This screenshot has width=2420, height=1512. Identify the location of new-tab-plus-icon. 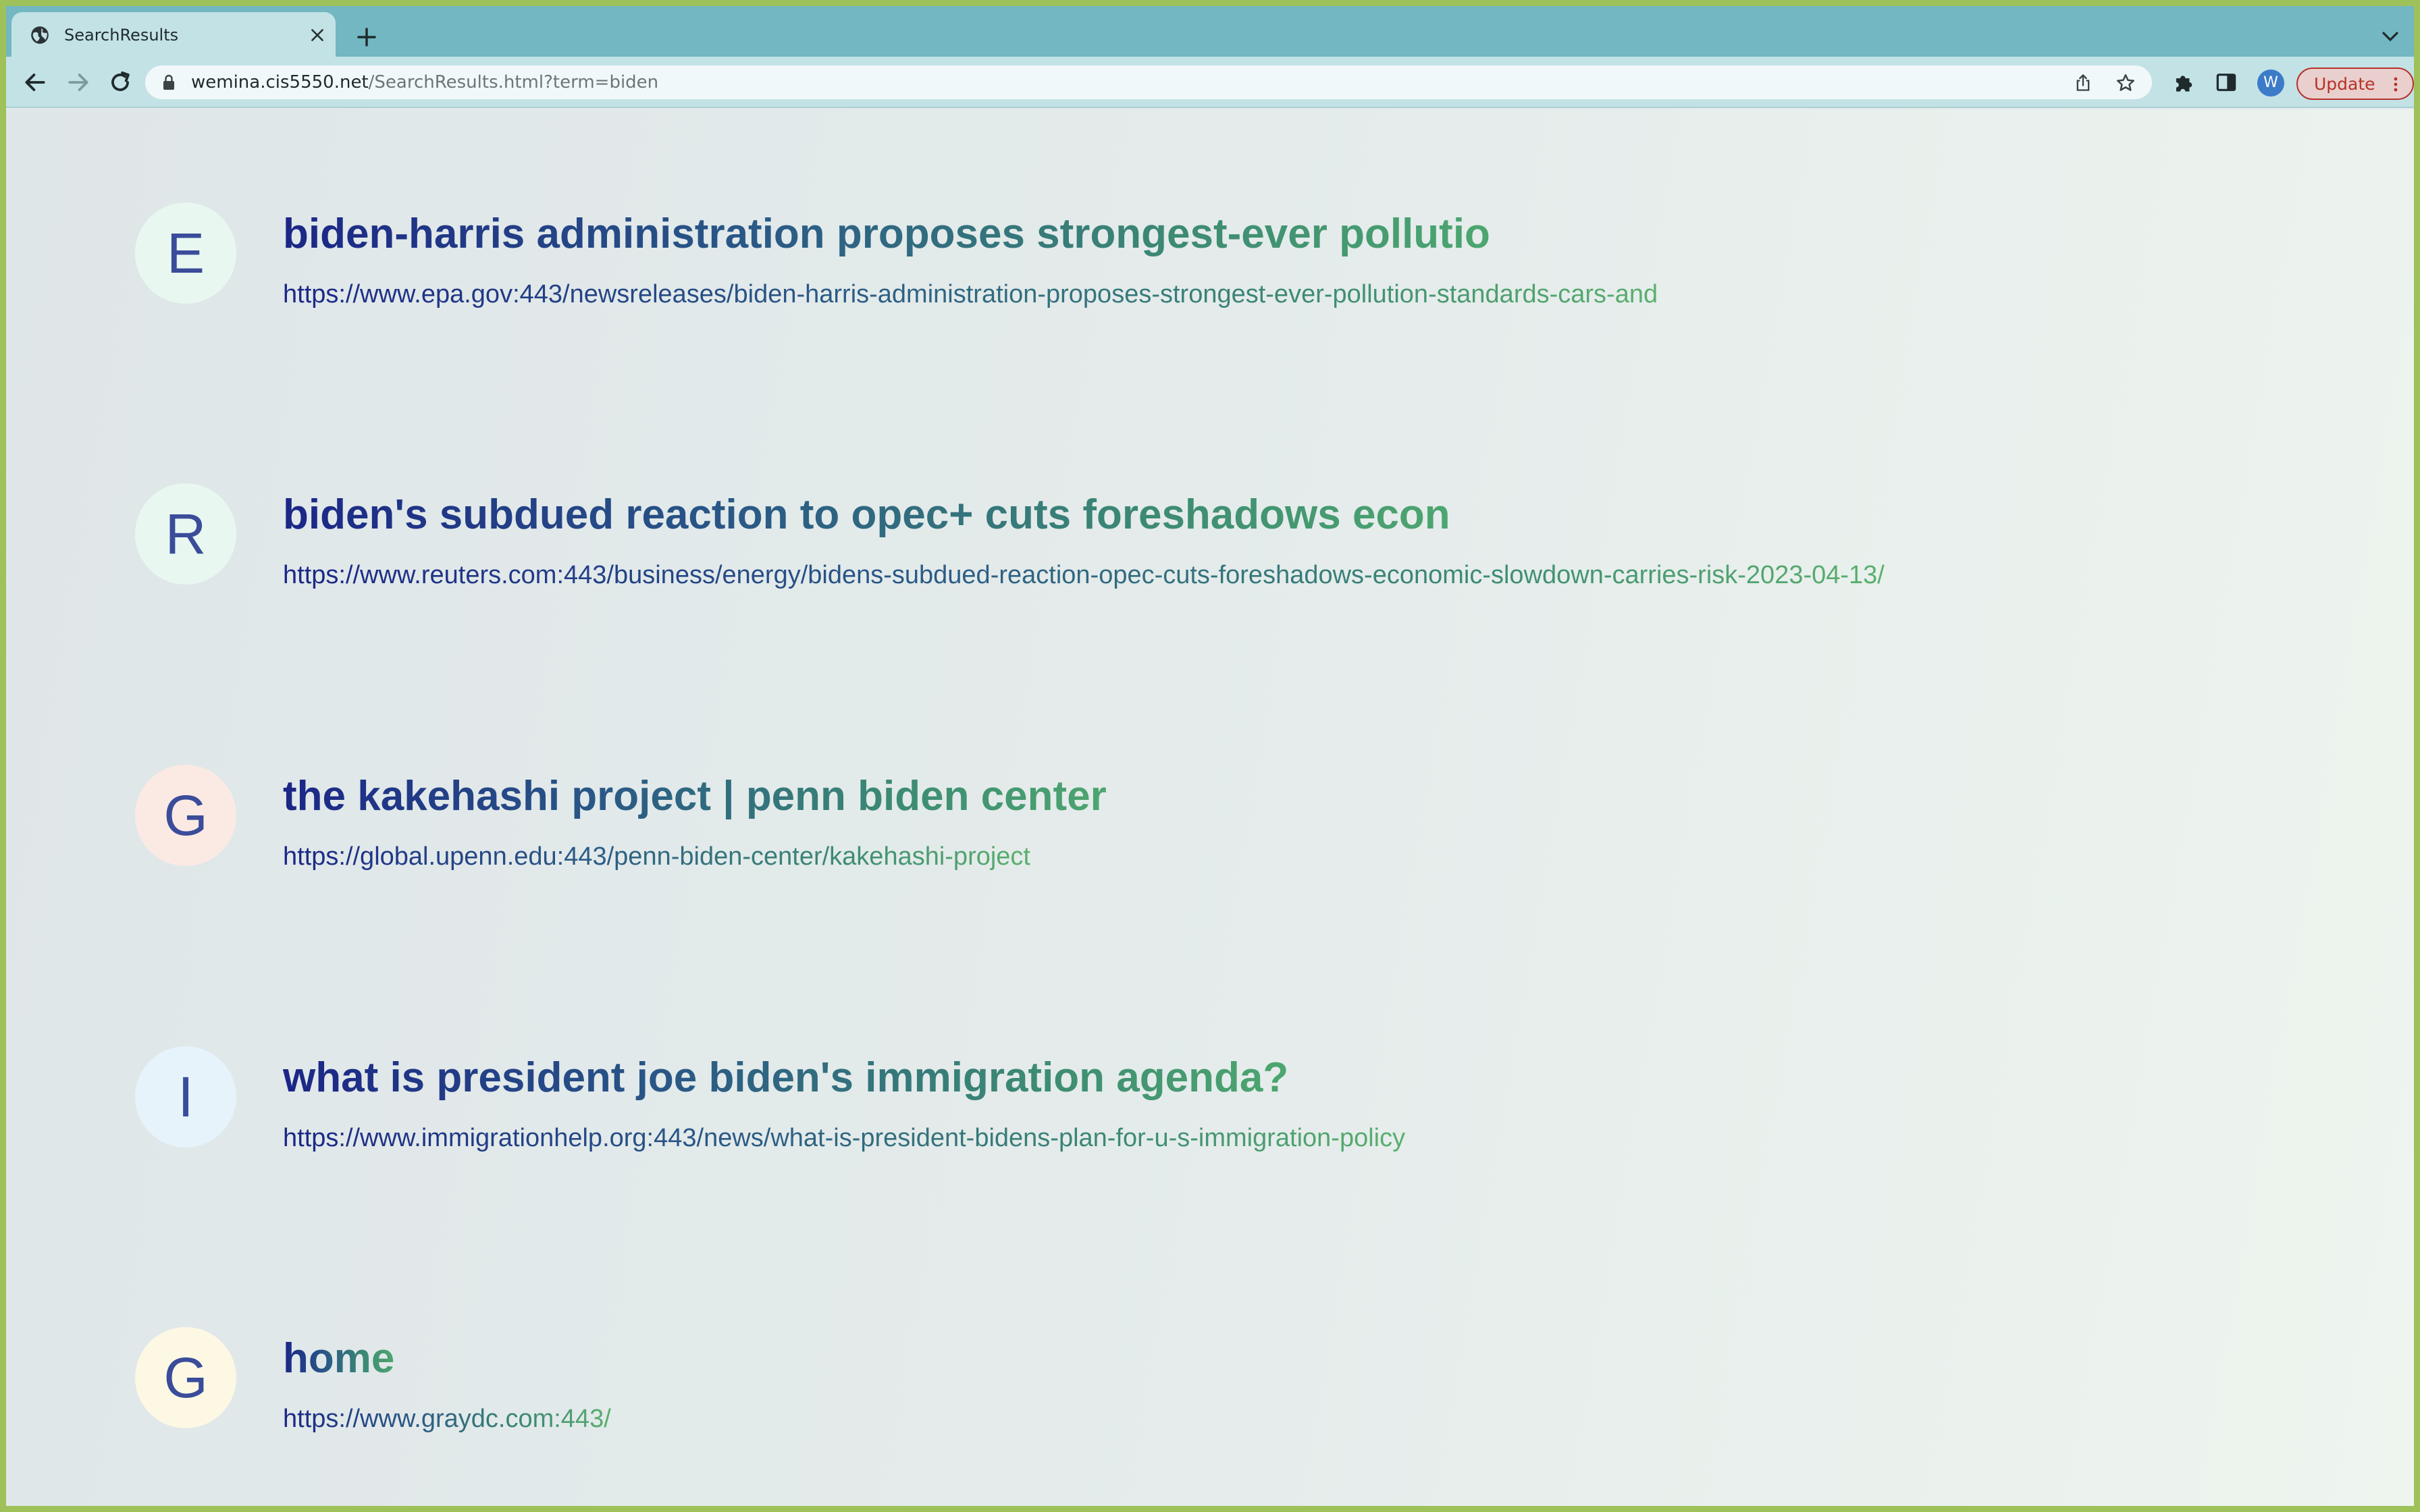
(366, 37).